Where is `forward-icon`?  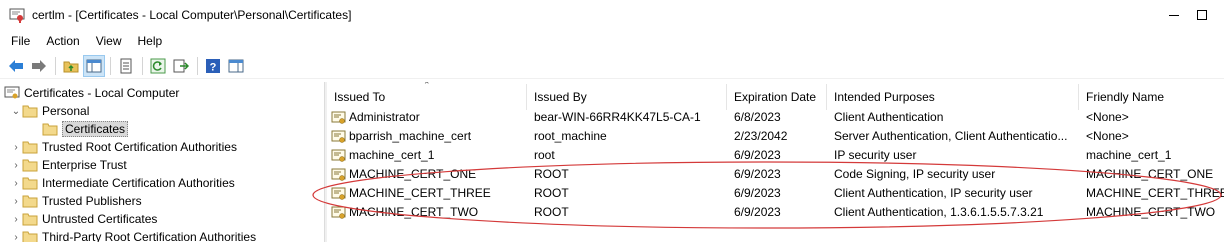
forward-icon is located at coordinates (39, 65).